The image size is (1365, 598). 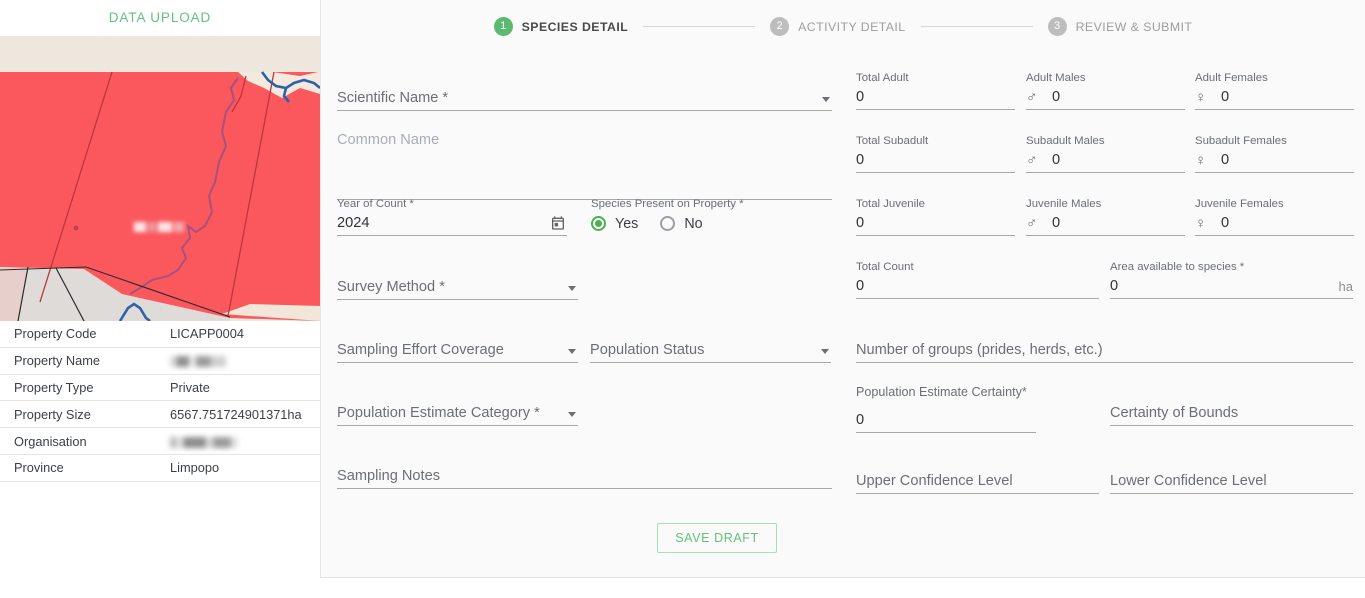 I want to click on total-adult-value: 0, so click(x=860, y=97).